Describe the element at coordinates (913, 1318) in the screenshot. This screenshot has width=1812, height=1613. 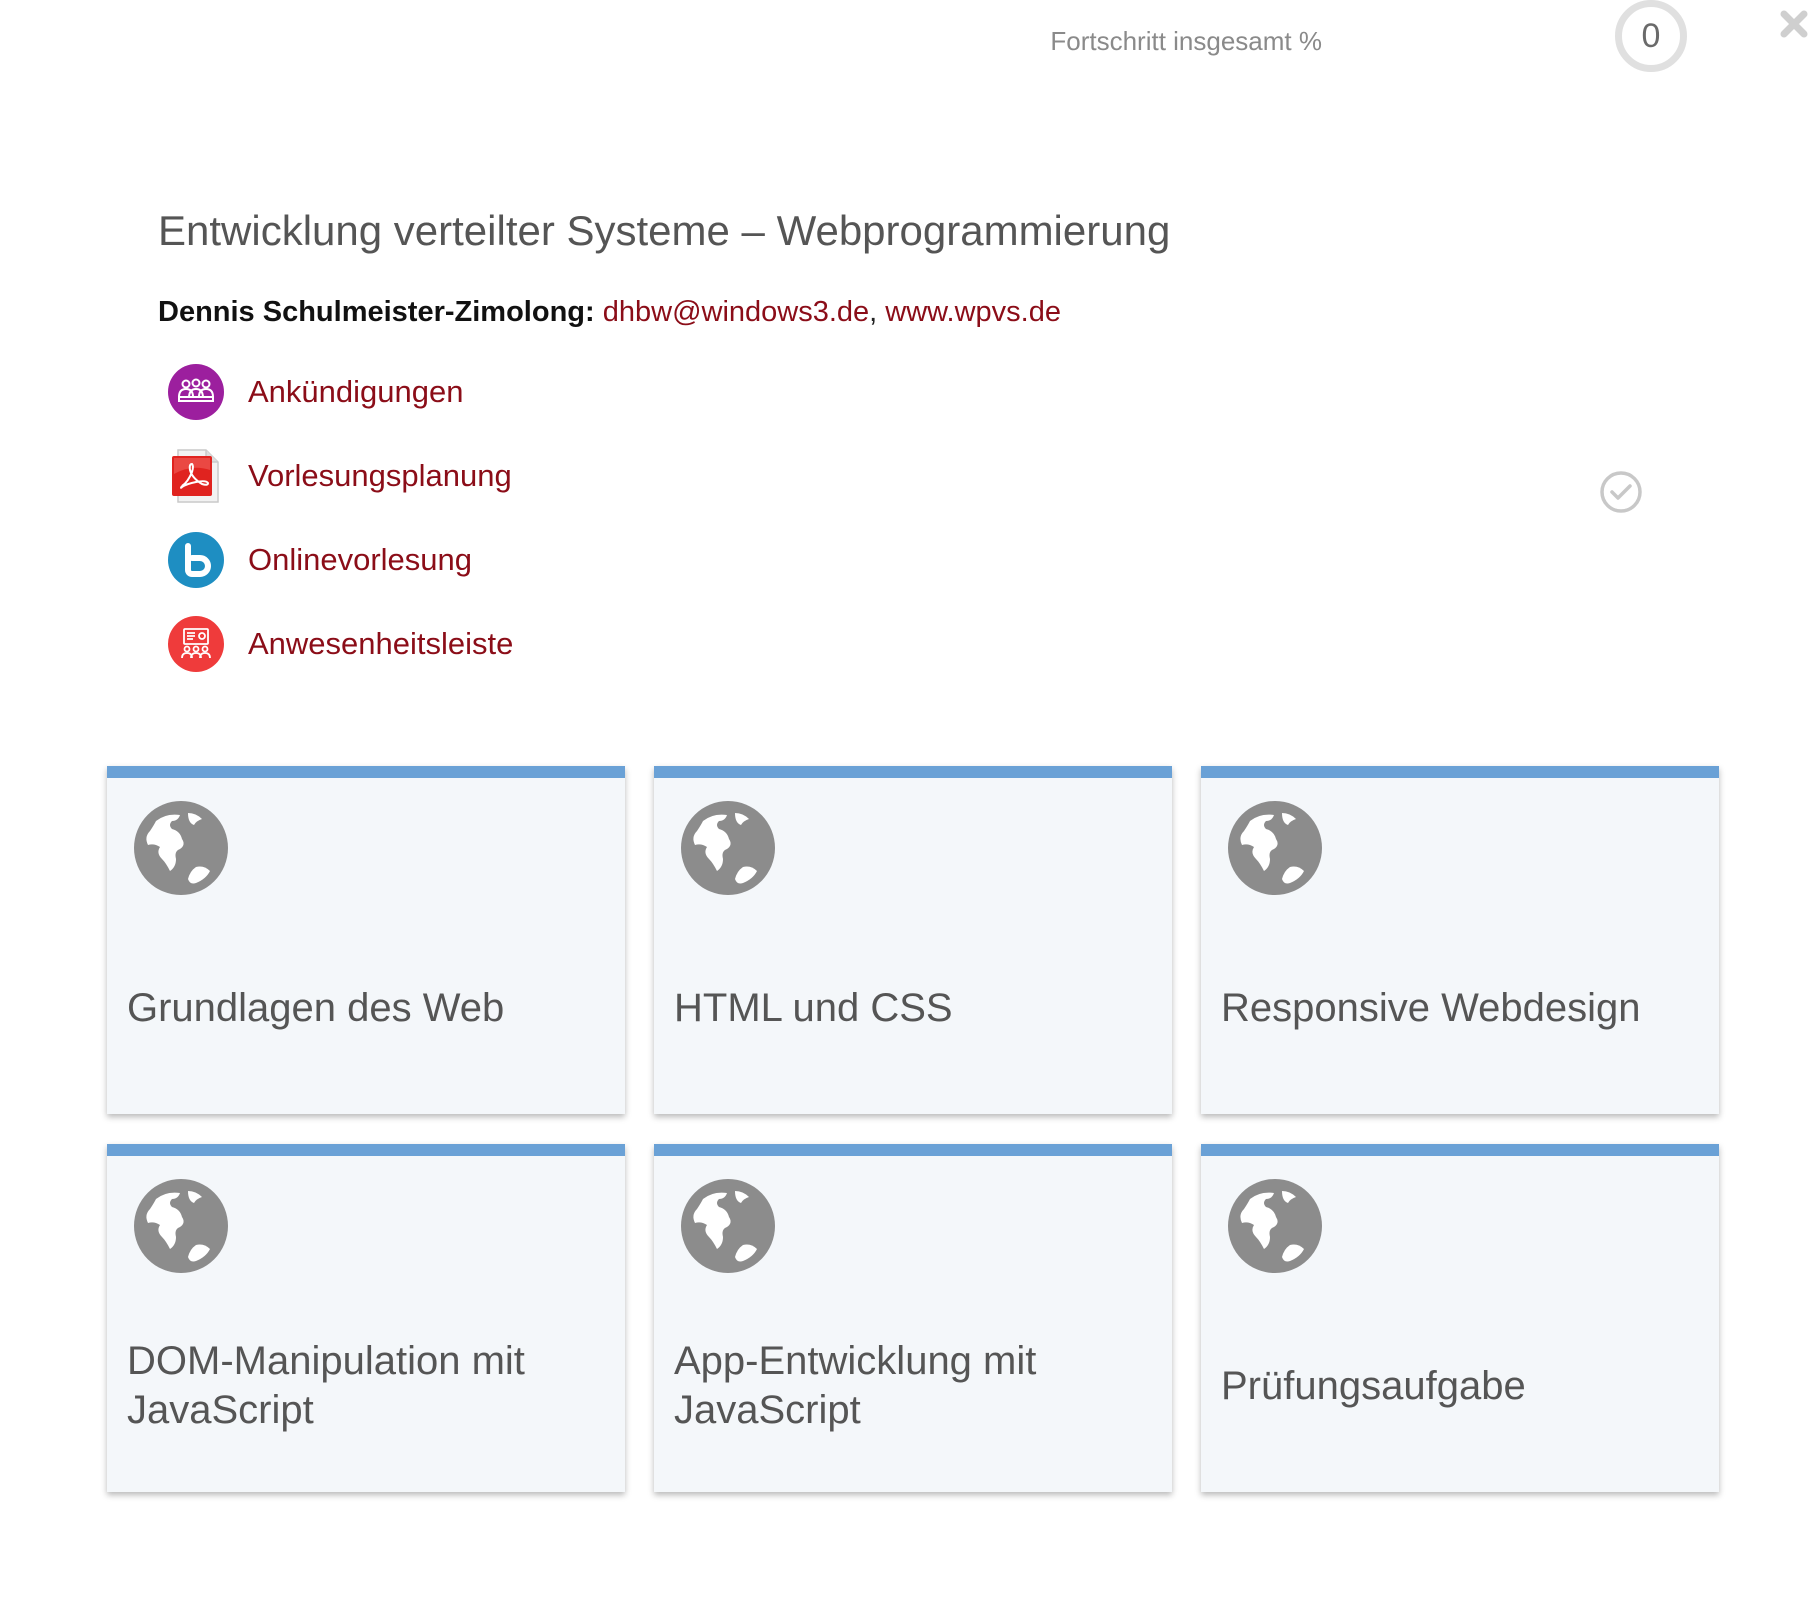
I see `section-tile: App-Entwicklung mit JavaScript` at that location.